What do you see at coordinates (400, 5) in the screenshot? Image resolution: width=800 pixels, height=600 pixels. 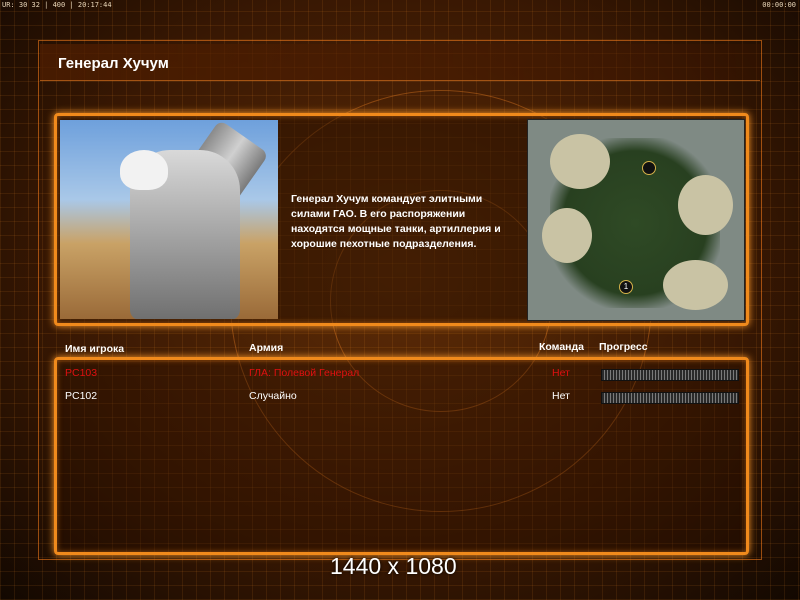 I see `hud-bar: UR: 30 32 | 400 | 20:17:44 00:00:00` at bounding box center [400, 5].